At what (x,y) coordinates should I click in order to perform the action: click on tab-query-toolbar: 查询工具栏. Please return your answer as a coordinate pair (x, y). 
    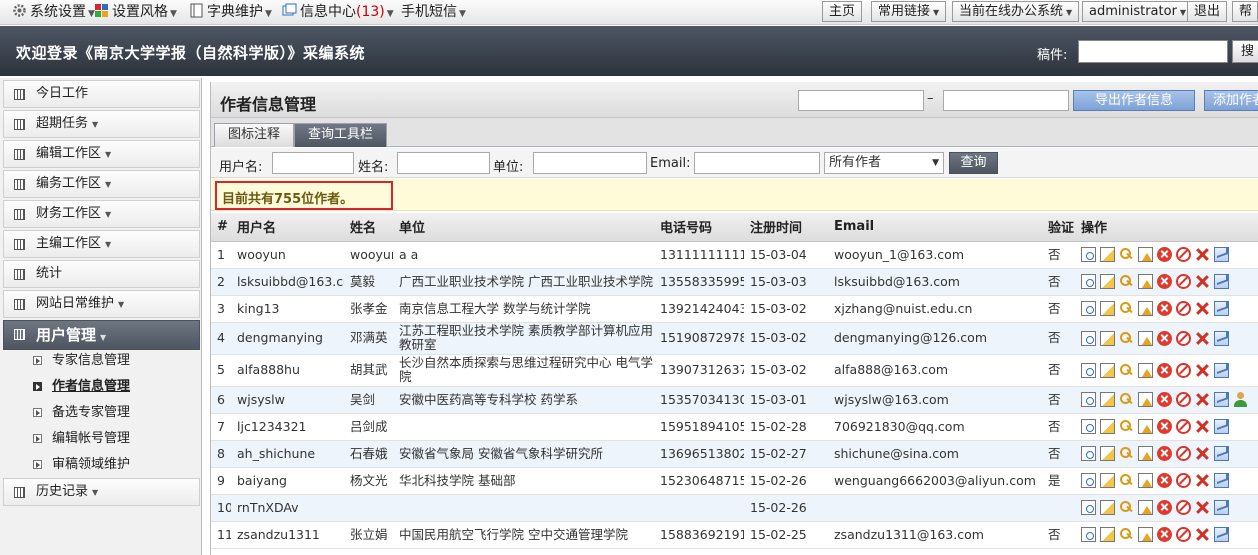
    Looking at the image, I should click on (341, 135).